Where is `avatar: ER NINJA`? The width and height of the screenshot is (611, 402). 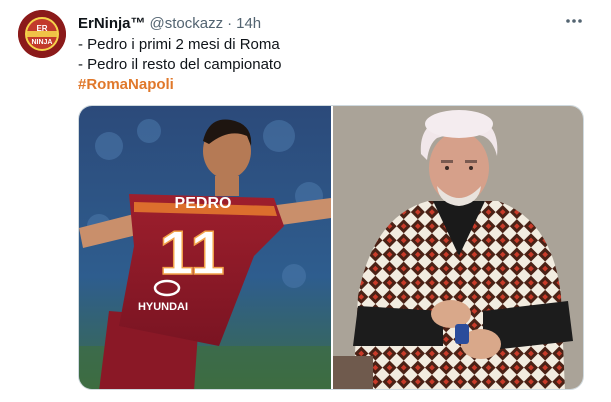 avatar: ER NINJA is located at coordinates (42, 34).